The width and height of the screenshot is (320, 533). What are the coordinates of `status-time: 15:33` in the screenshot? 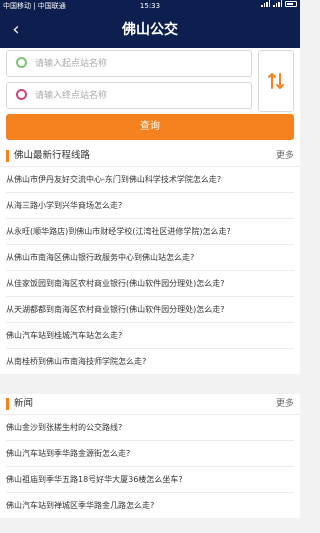 It's located at (150, 6).